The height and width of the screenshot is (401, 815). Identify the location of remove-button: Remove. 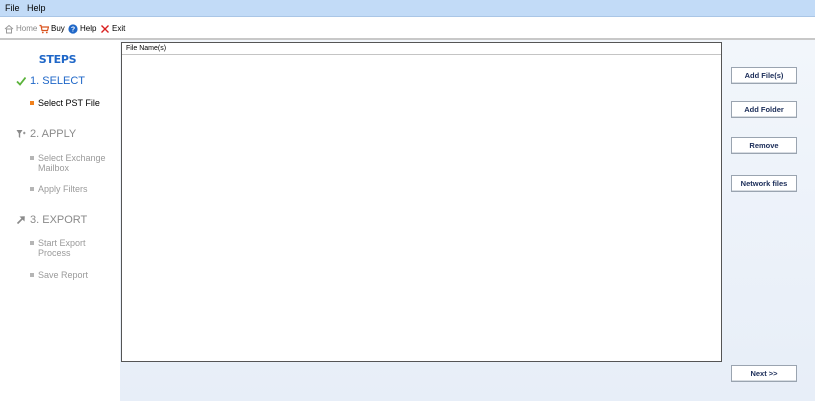
(764, 145).